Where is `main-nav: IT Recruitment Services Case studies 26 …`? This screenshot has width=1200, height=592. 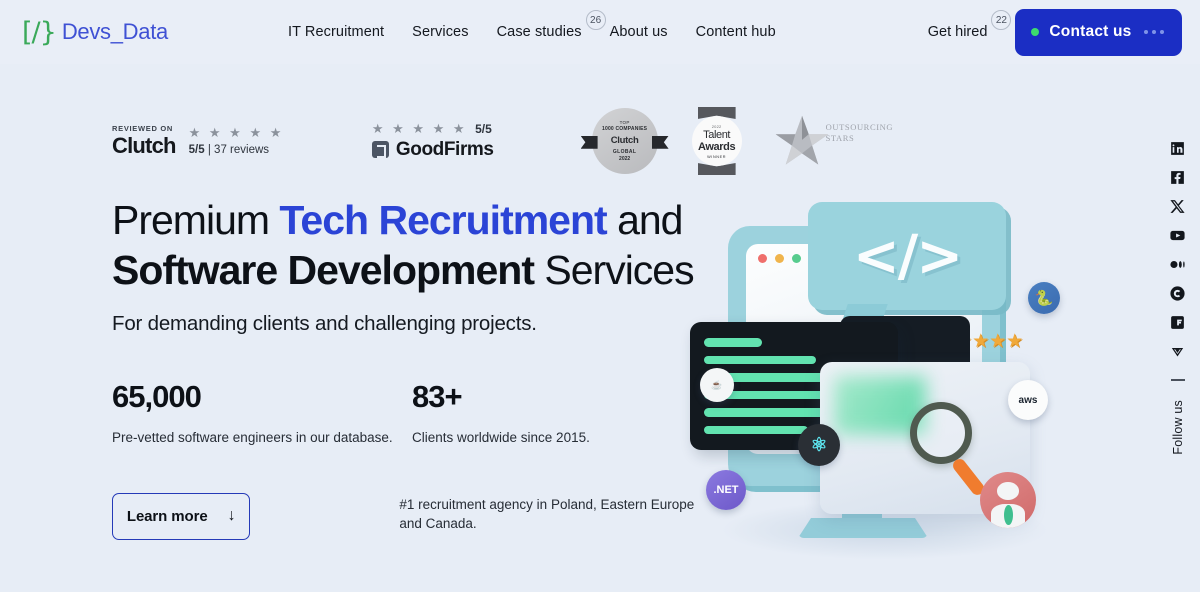
main-nav: IT Recruitment Services Case studies 26 … is located at coordinates (532, 25).